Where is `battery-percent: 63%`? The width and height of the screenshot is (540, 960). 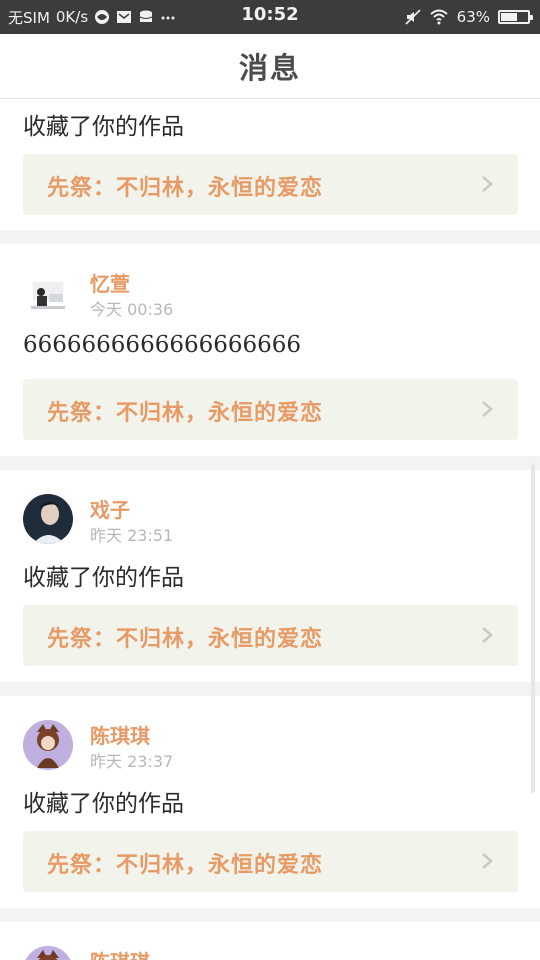 battery-percent: 63% is located at coordinates (473, 17).